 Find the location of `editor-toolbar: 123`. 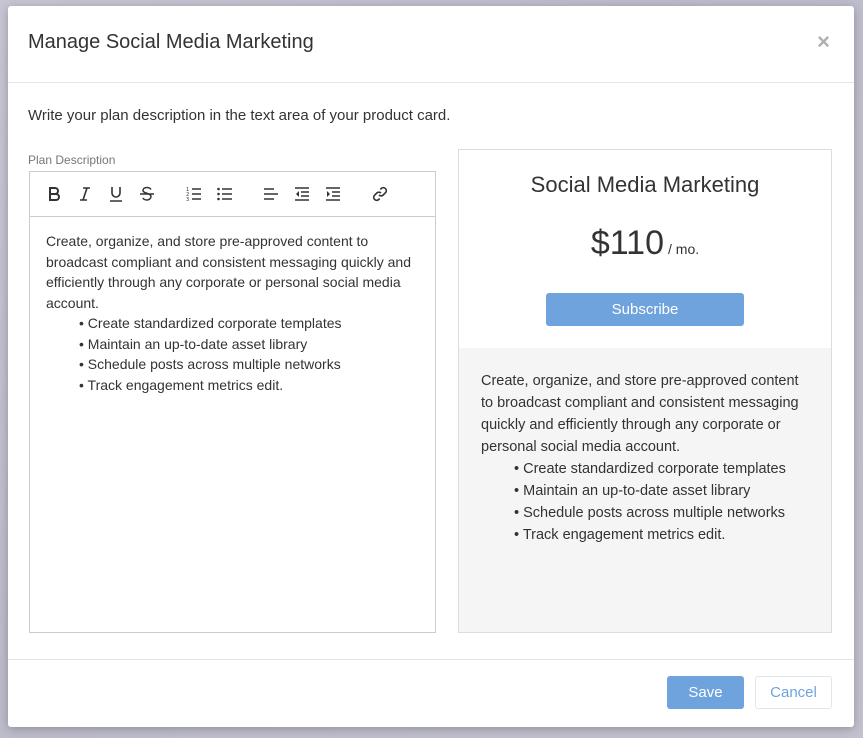

editor-toolbar: 123 is located at coordinates (232, 194).